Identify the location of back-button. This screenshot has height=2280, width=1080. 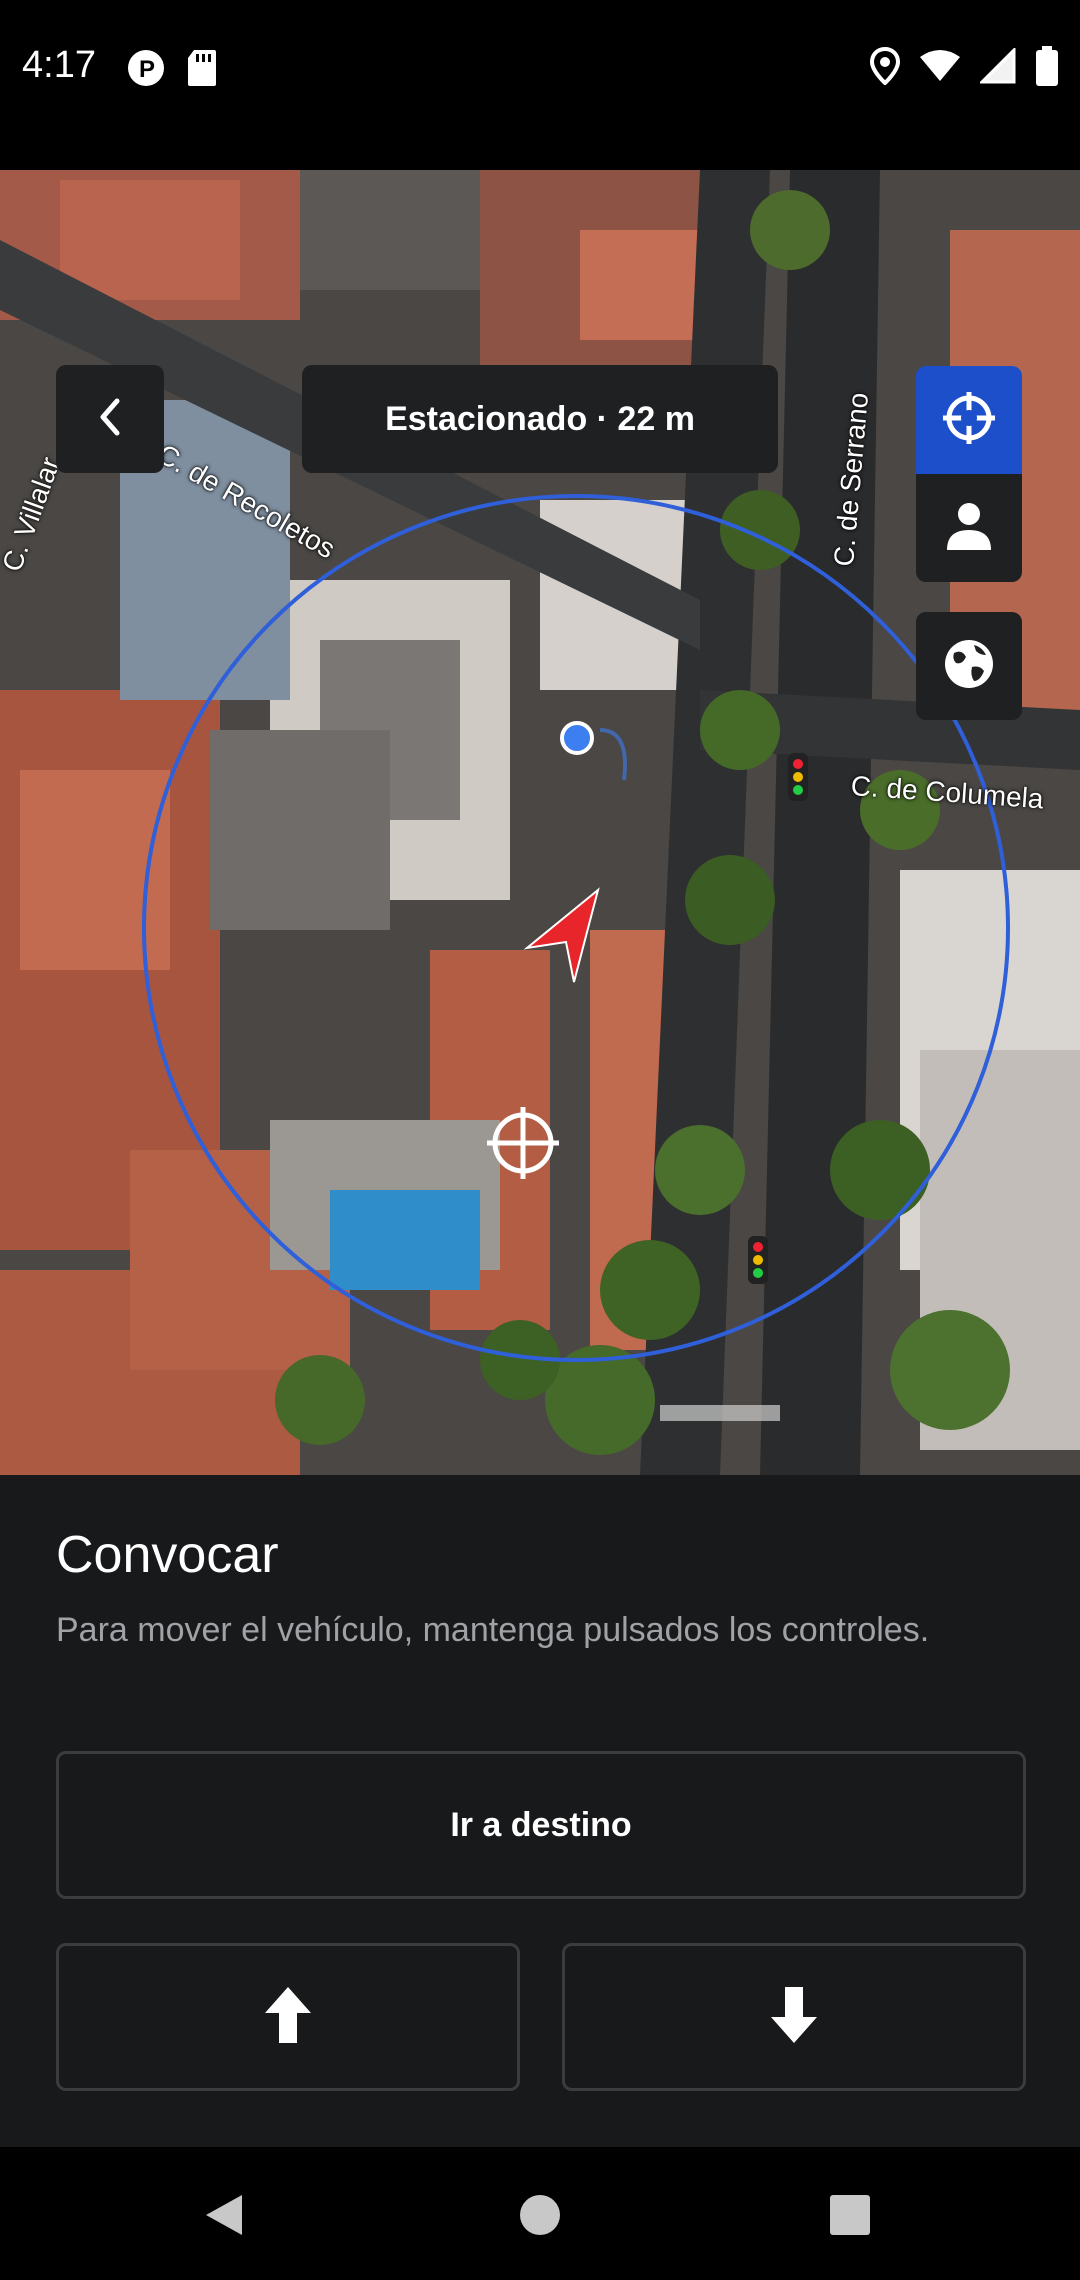
(110, 419).